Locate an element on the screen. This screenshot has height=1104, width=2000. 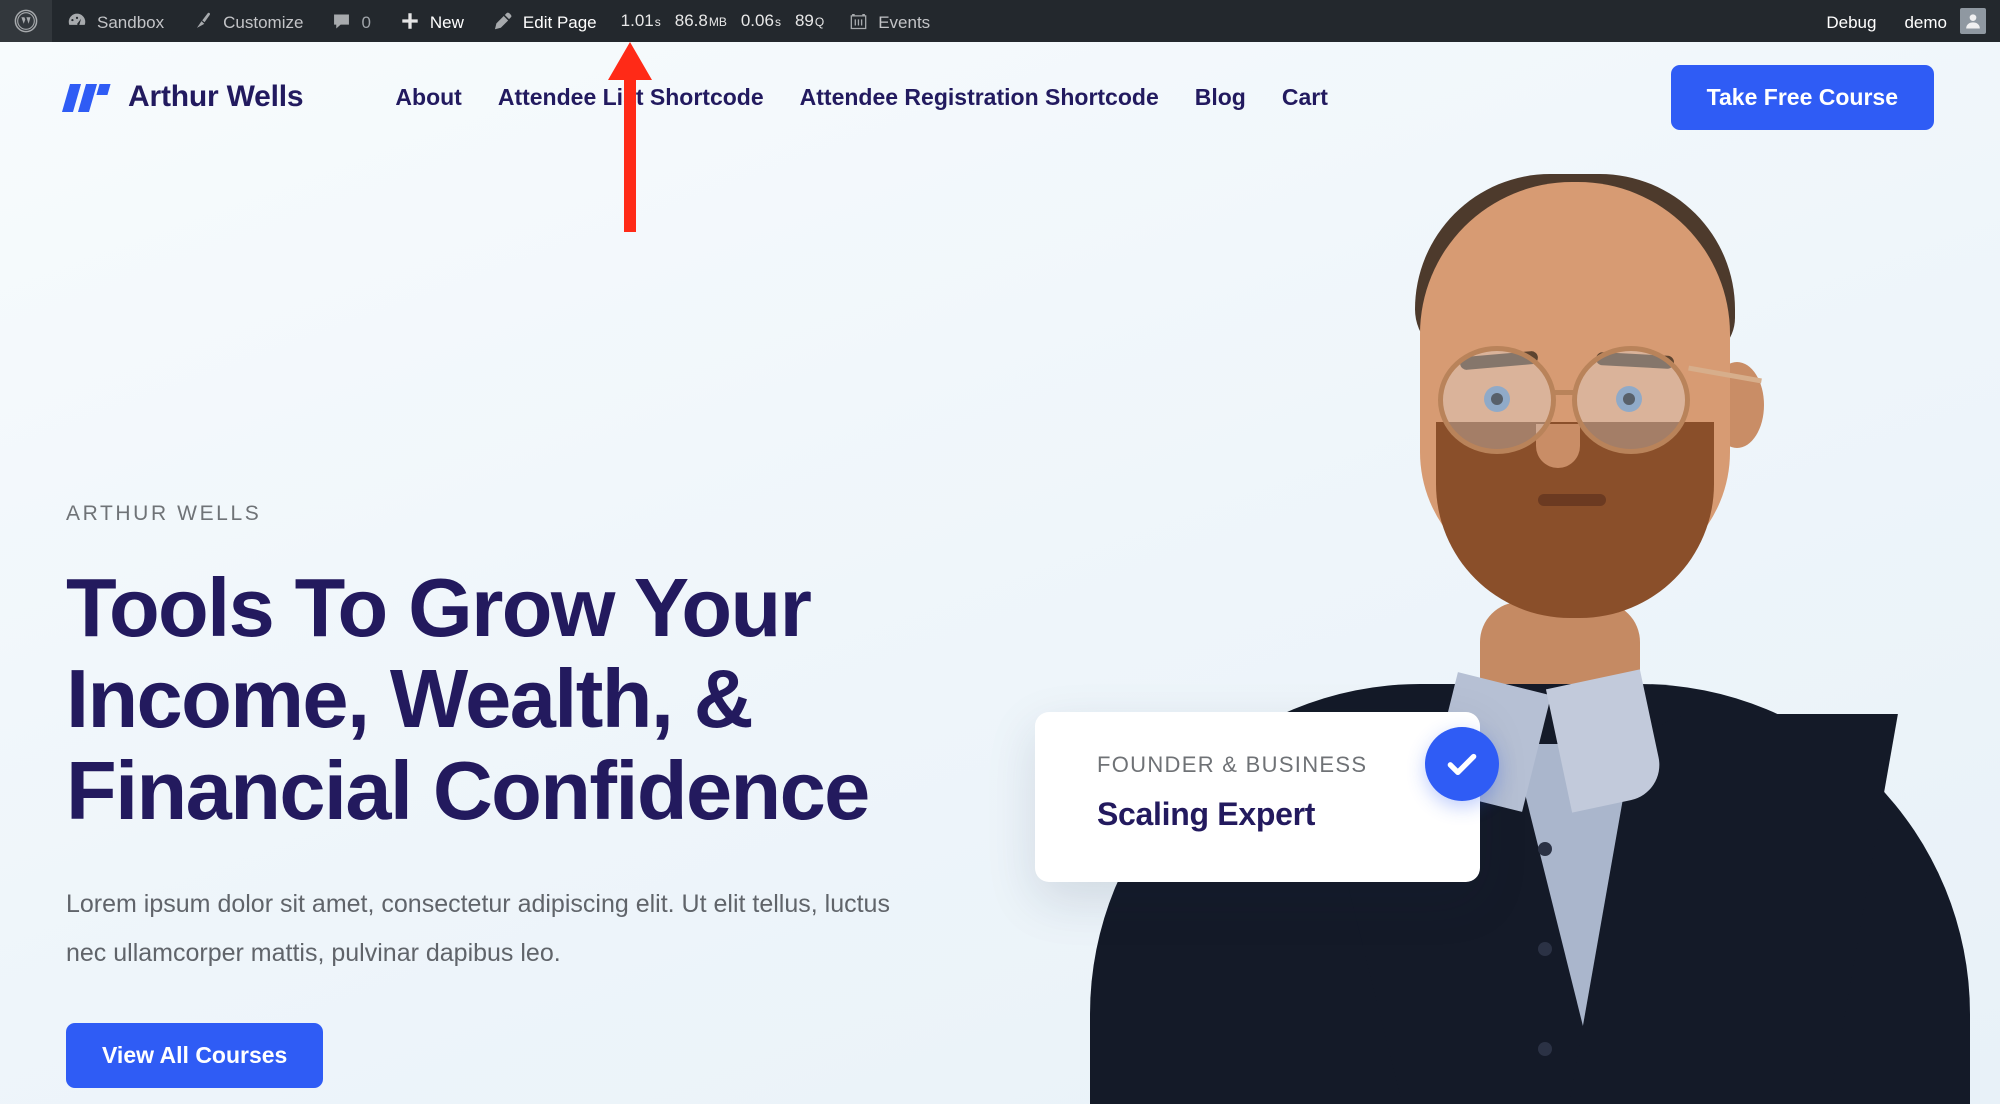
admin-bar-comment-count: 0 is located at coordinates (366, 22).